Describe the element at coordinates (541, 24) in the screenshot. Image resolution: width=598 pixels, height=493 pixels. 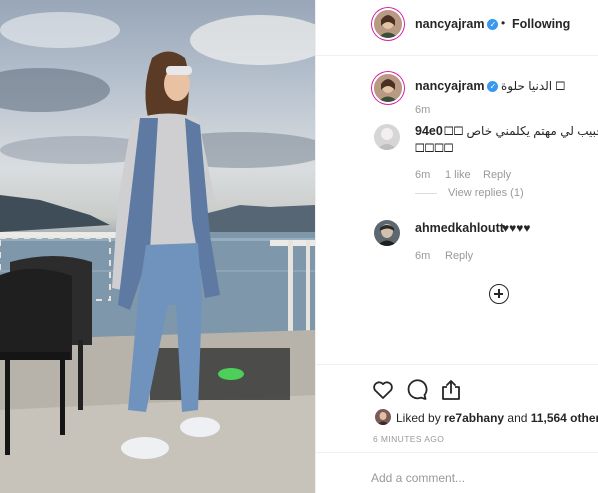
I see `following-button: Following` at that location.